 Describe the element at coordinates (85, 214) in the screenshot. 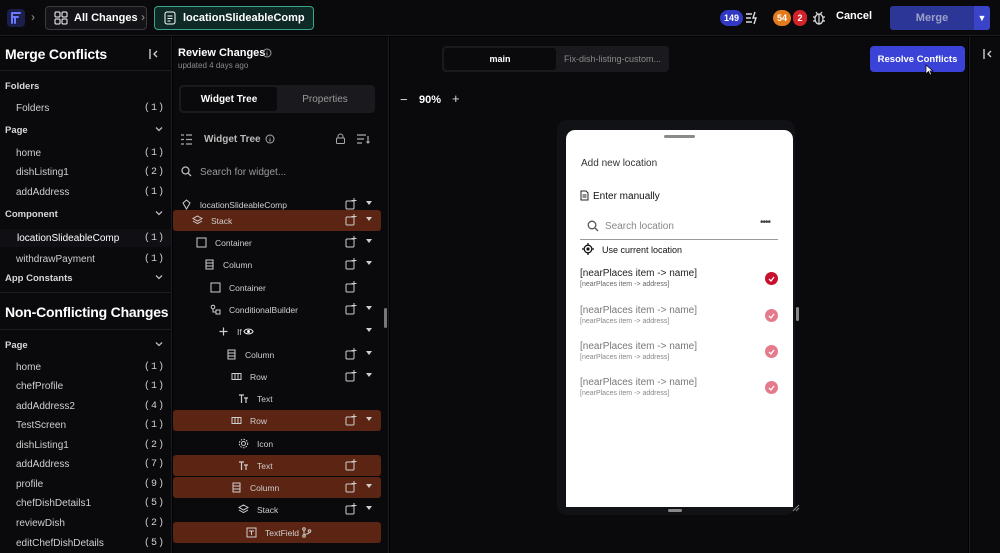

I see `section-component: Component` at that location.